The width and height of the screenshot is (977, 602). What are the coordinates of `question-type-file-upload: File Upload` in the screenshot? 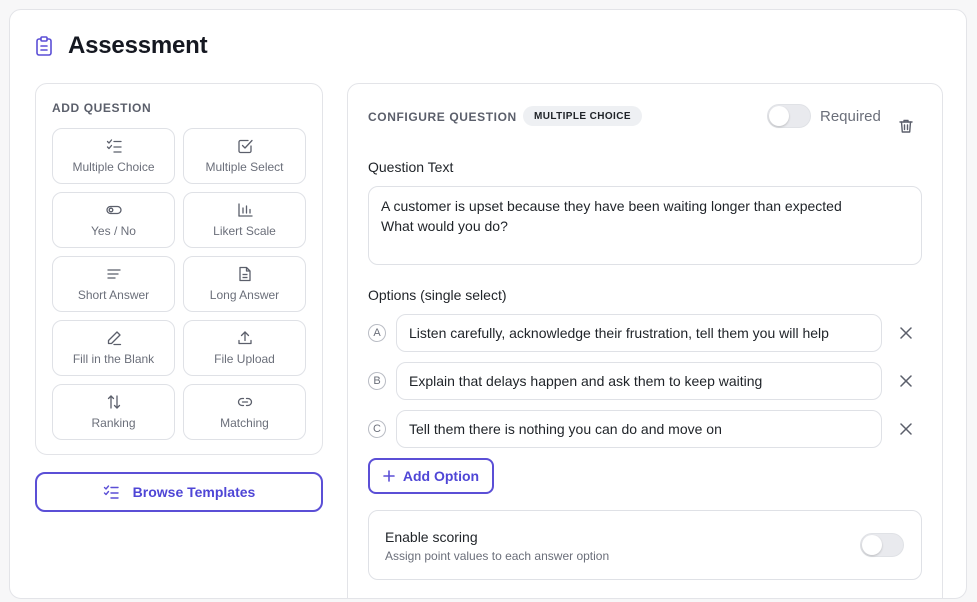 It's located at (244, 348).